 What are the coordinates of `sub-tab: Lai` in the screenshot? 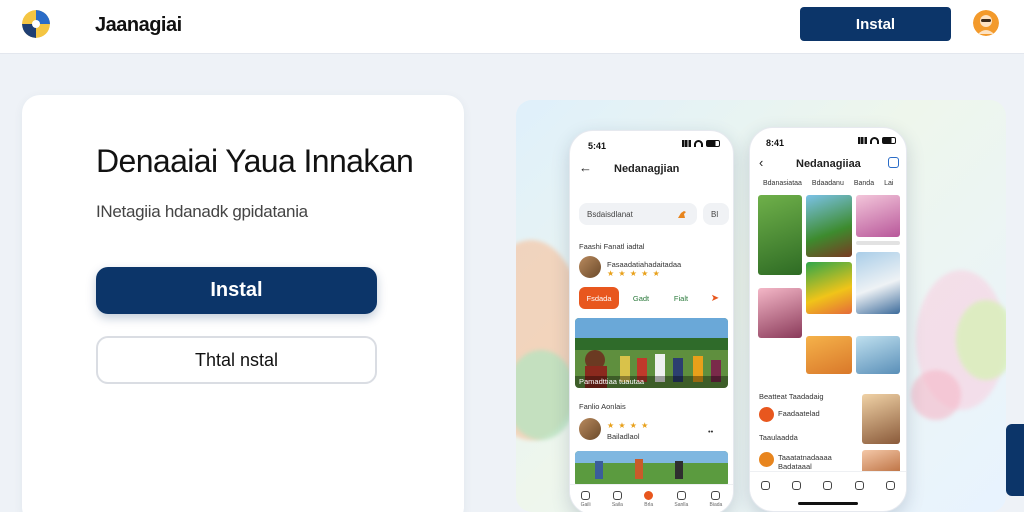 It's located at (888, 183).